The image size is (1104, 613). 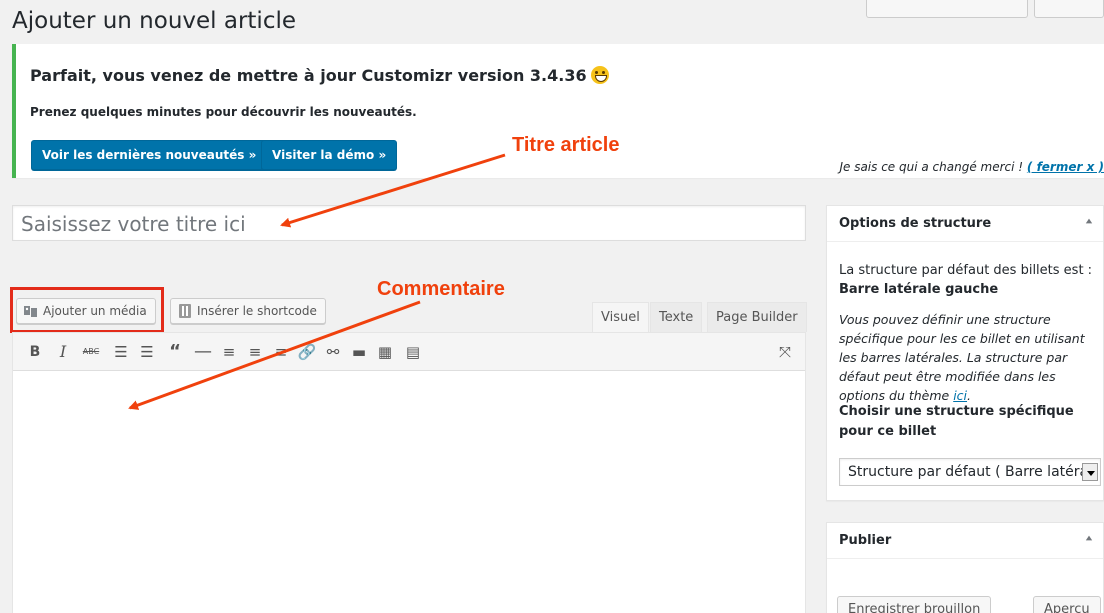 What do you see at coordinates (757, 317) in the screenshot?
I see `tab-page-builder: Page Builder` at bounding box center [757, 317].